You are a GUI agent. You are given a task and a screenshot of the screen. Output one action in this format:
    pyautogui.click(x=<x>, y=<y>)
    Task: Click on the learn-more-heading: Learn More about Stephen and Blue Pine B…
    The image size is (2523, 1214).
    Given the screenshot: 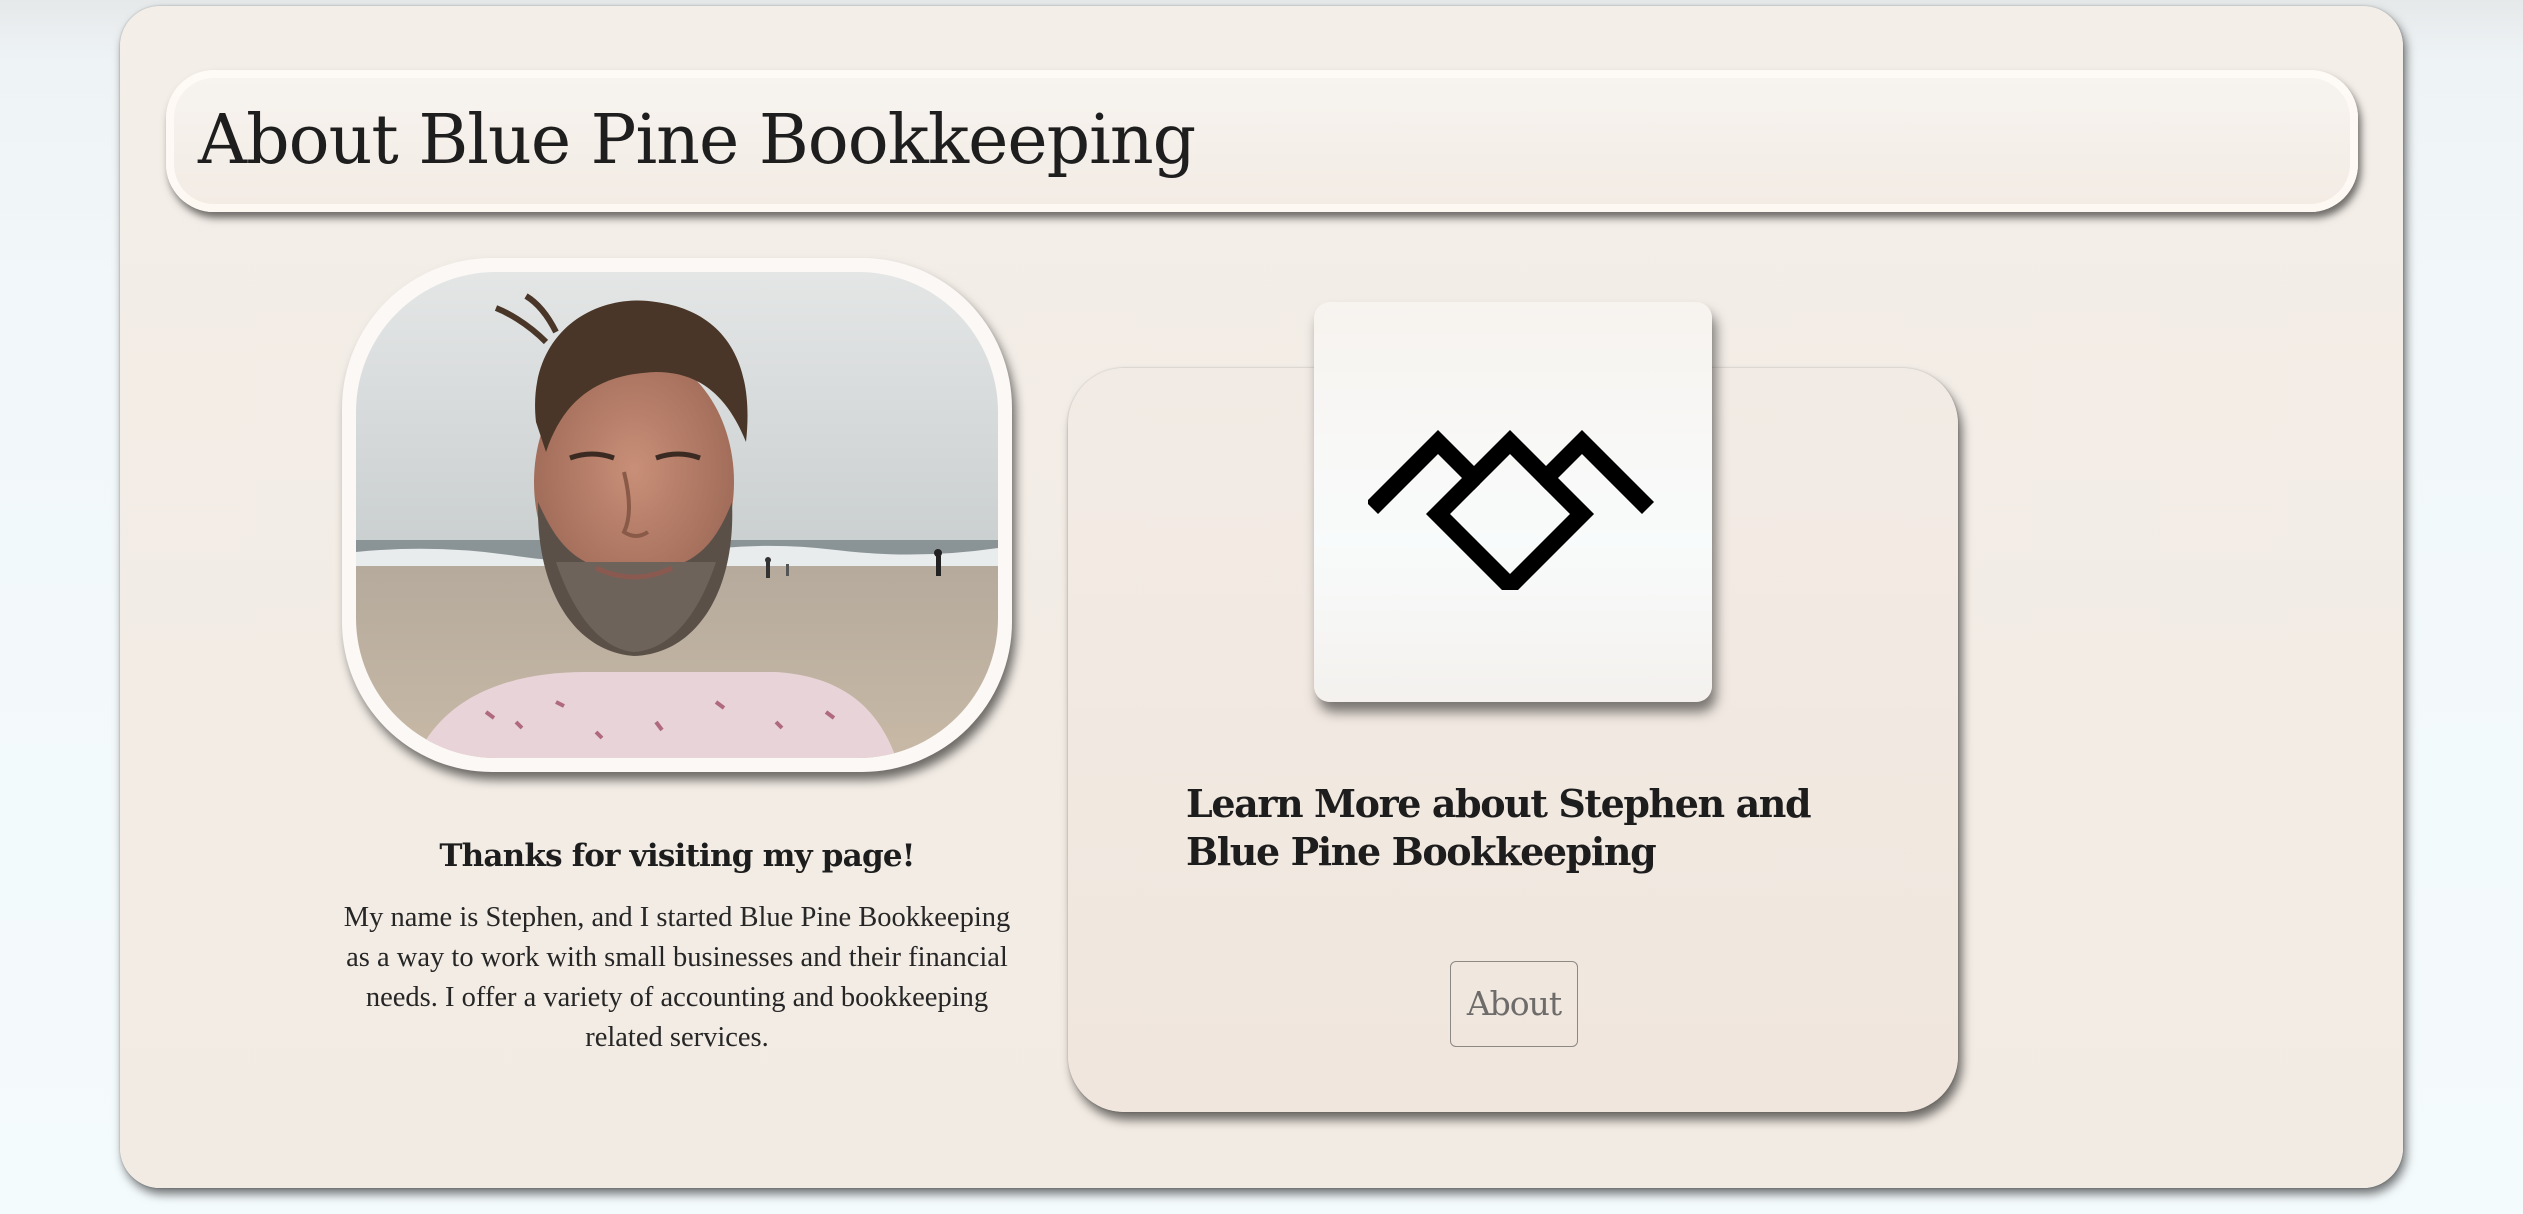 What is the action you would take?
    pyautogui.click(x=1499, y=827)
    